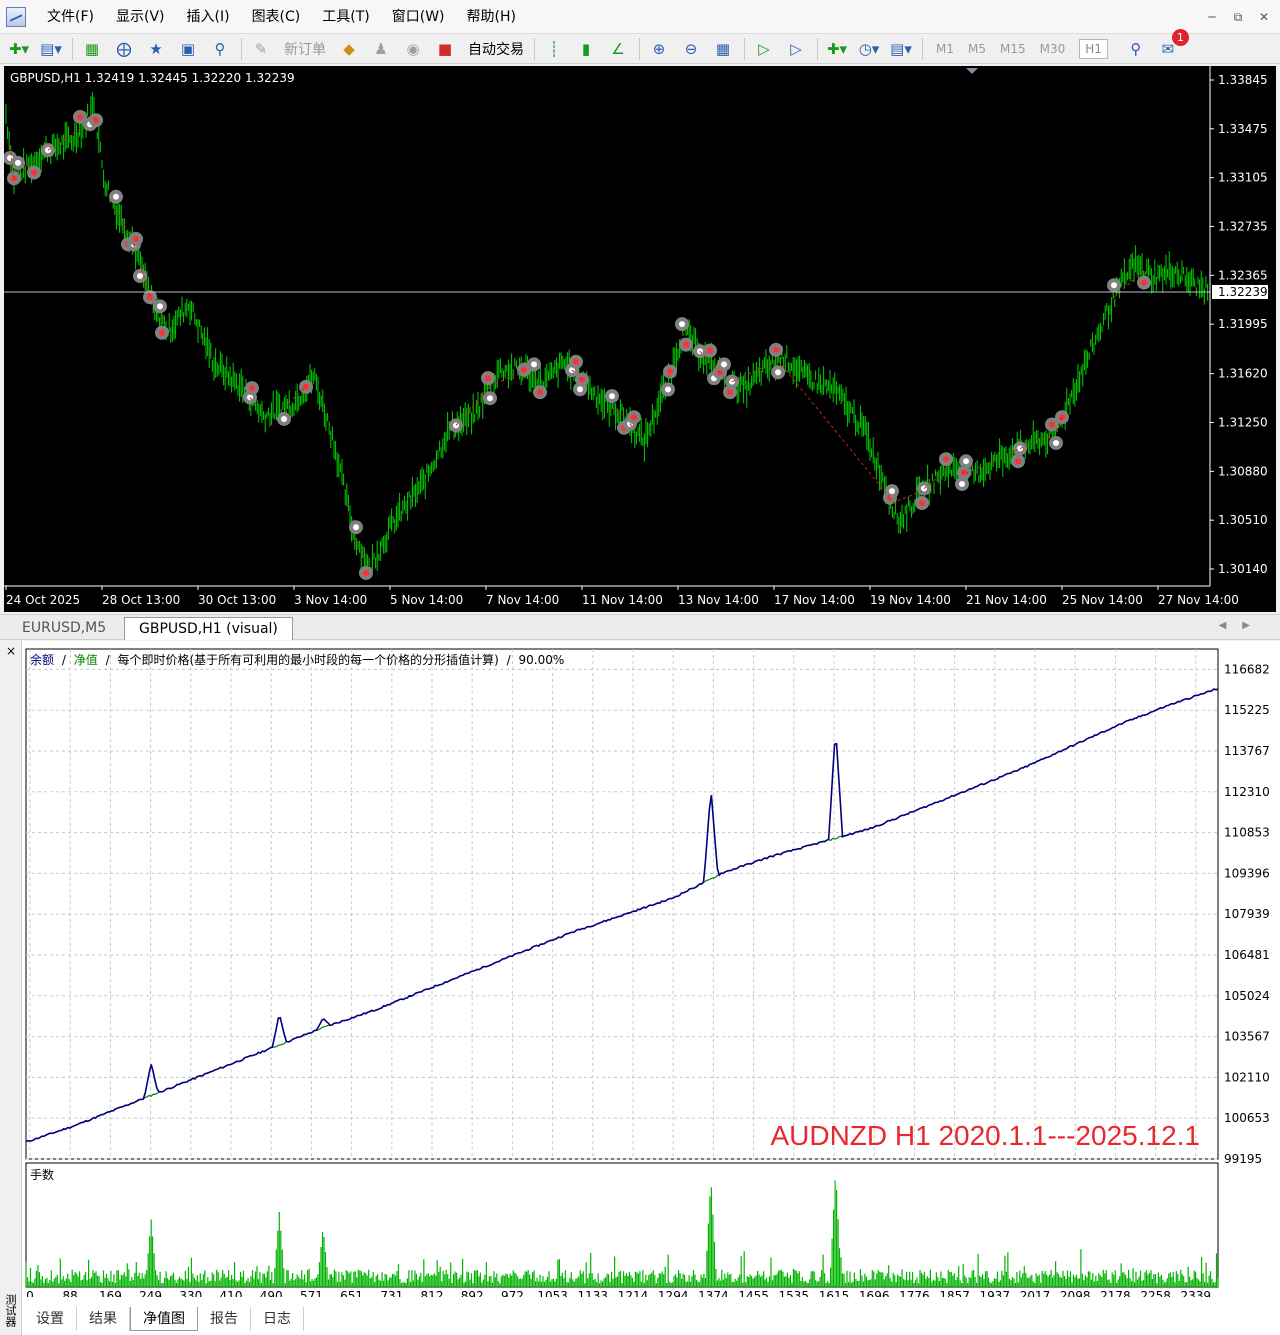 The image size is (1280, 1335). I want to click on close-icon: ✕, so click(1264, 17).